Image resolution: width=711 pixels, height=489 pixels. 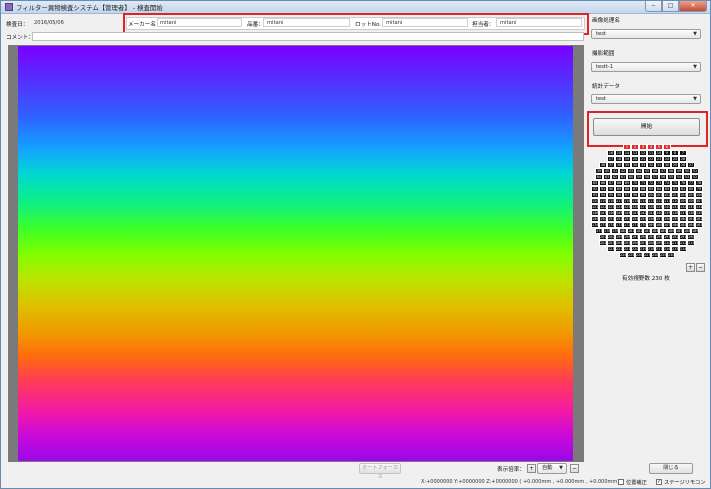 What do you see at coordinates (670, 6) in the screenshot?
I see `maximize-button: □` at bounding box center [670, 6].